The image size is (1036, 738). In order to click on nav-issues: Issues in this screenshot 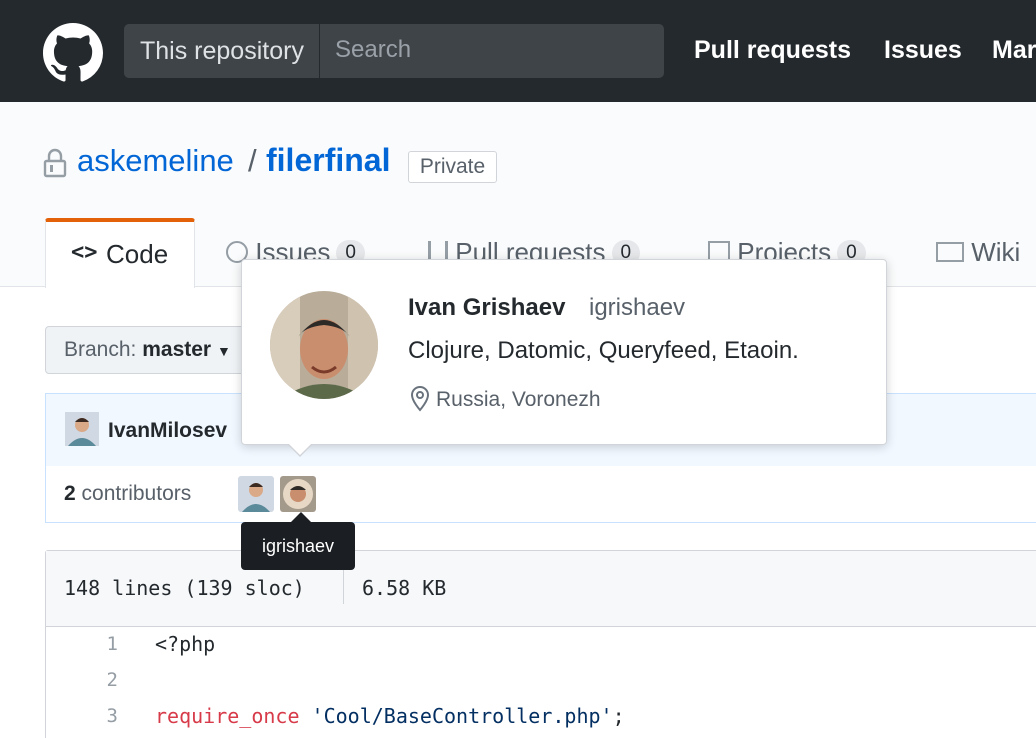, I will do `click(923, 50)`.